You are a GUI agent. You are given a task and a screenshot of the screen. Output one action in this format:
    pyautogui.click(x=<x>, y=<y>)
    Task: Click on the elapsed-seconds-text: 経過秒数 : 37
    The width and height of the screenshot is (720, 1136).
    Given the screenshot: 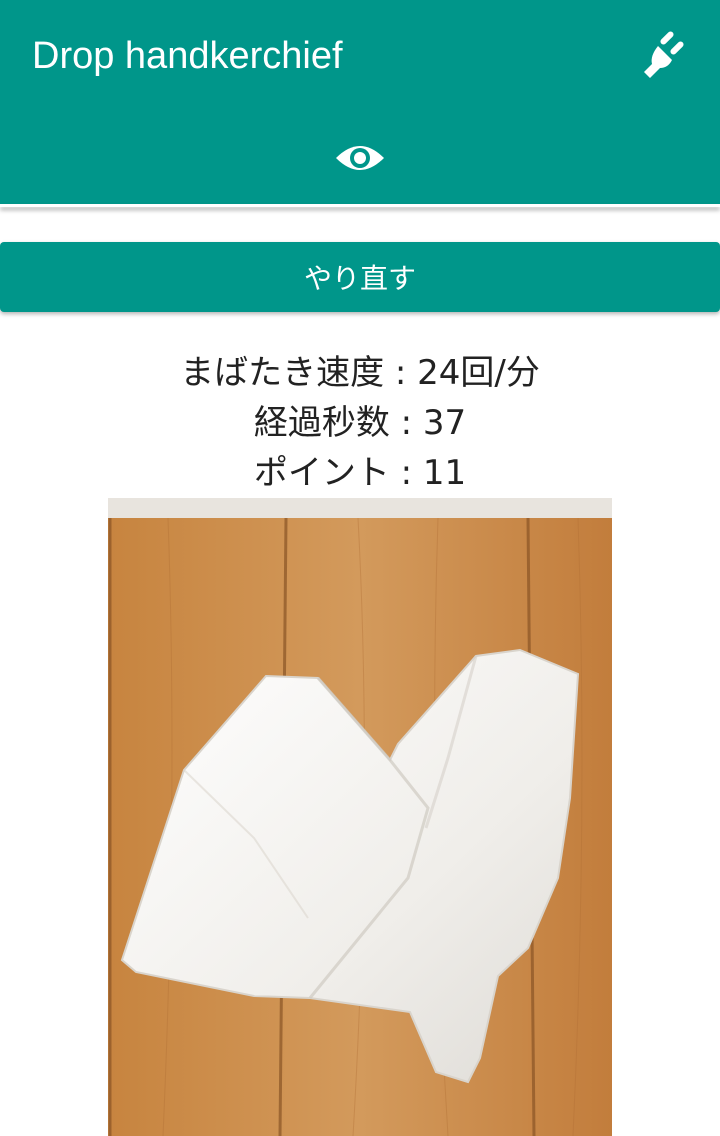 What is the action you would take?
    pyautogui.click(x=360, y=423)
    